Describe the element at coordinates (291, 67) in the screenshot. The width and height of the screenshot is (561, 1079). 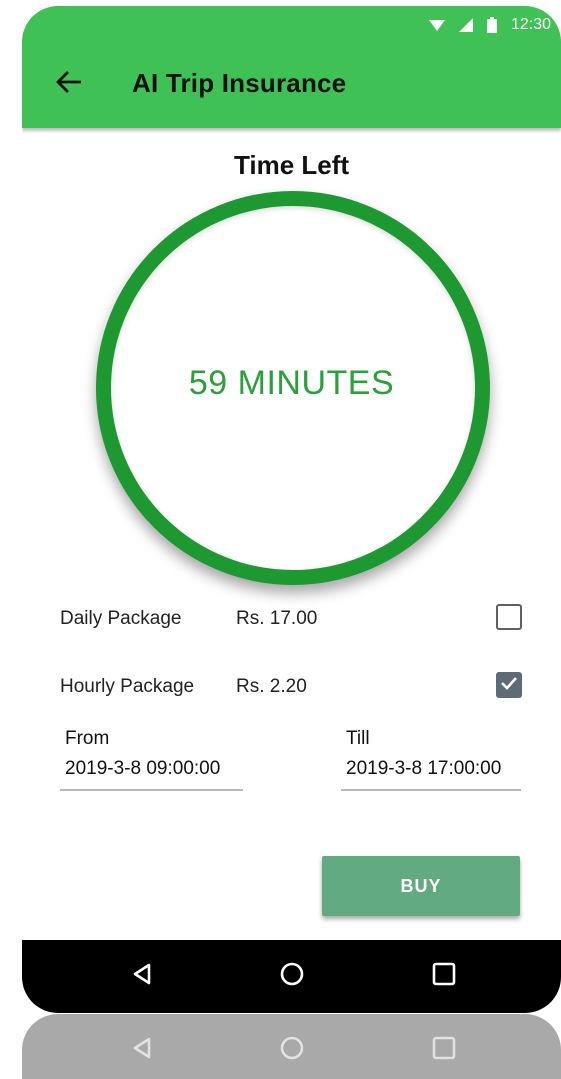
I see `app-bar: 12:30 AI Trip Insurance` at that location.